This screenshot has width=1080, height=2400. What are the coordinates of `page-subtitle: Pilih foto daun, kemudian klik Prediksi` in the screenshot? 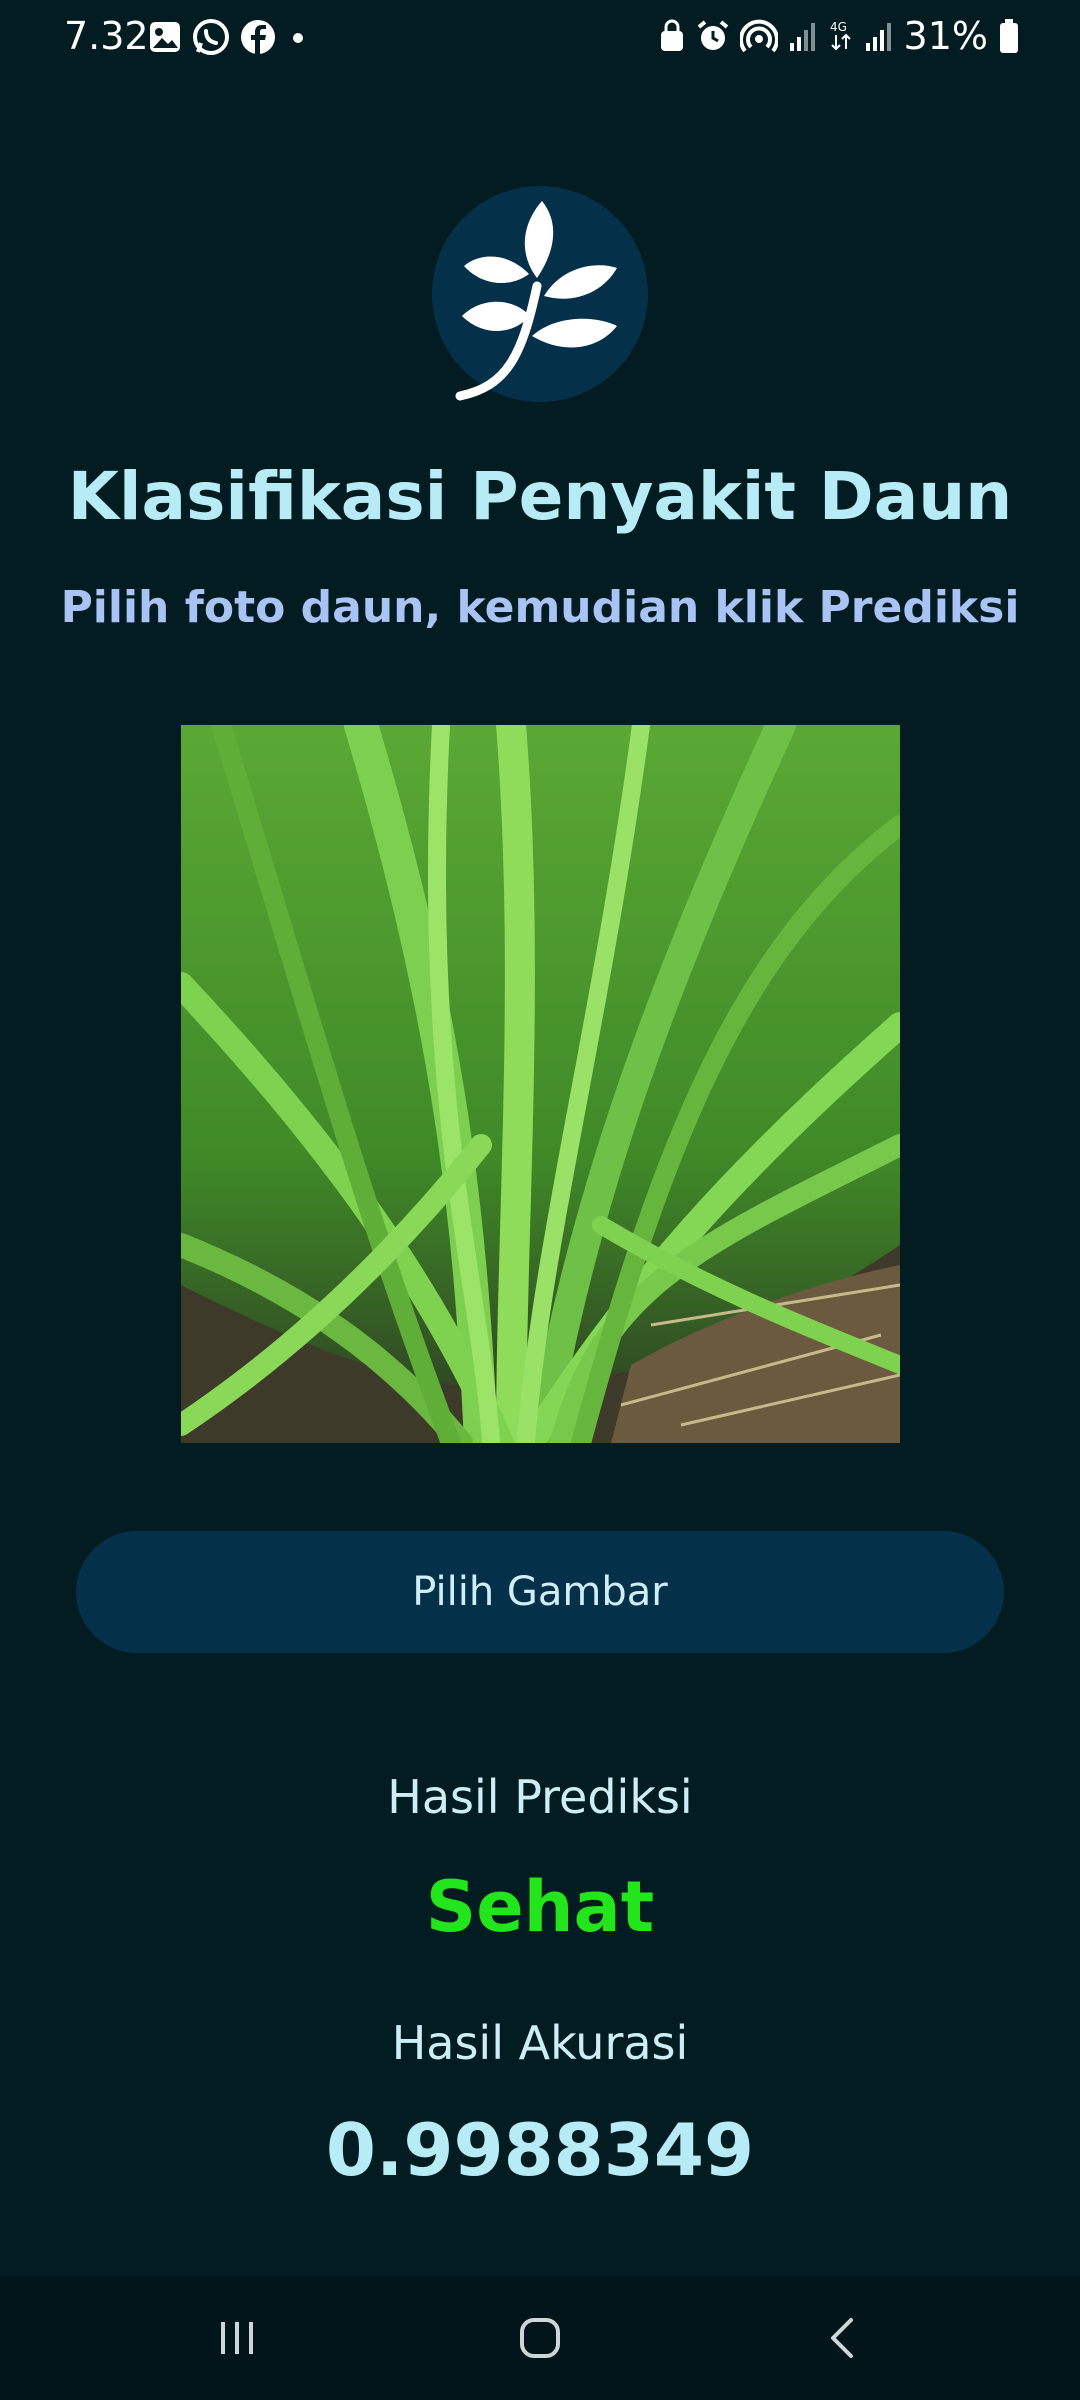 It's located at (540, 607).